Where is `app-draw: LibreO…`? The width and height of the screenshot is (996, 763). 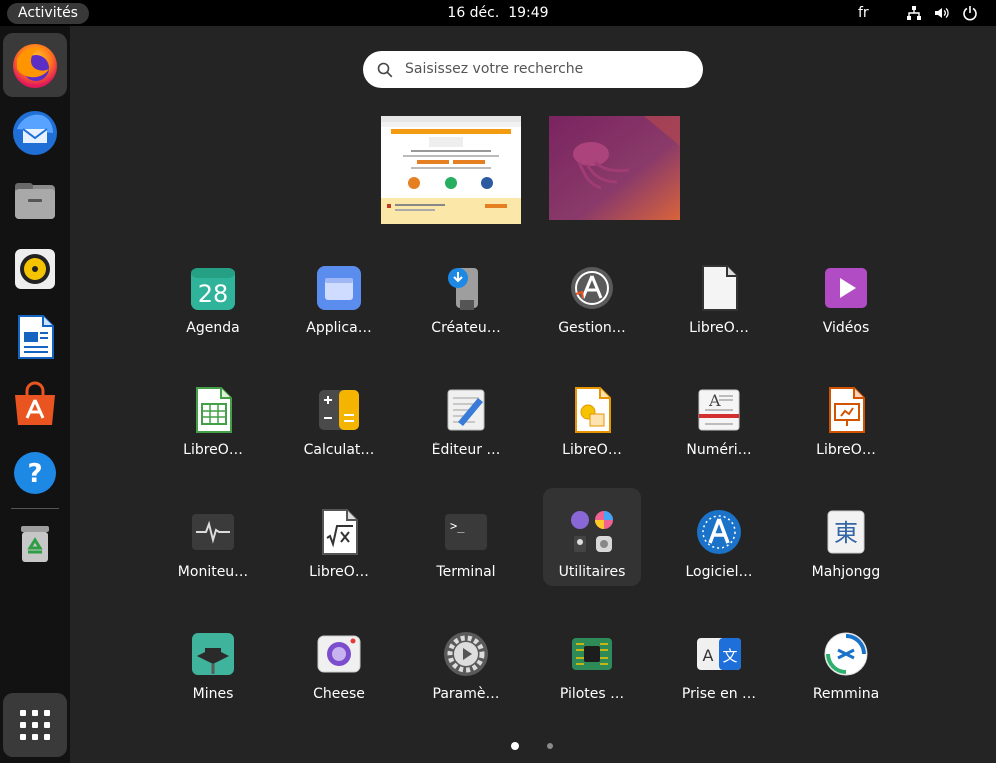
app-draw: LibreO… is located at coordinates (592, 415).